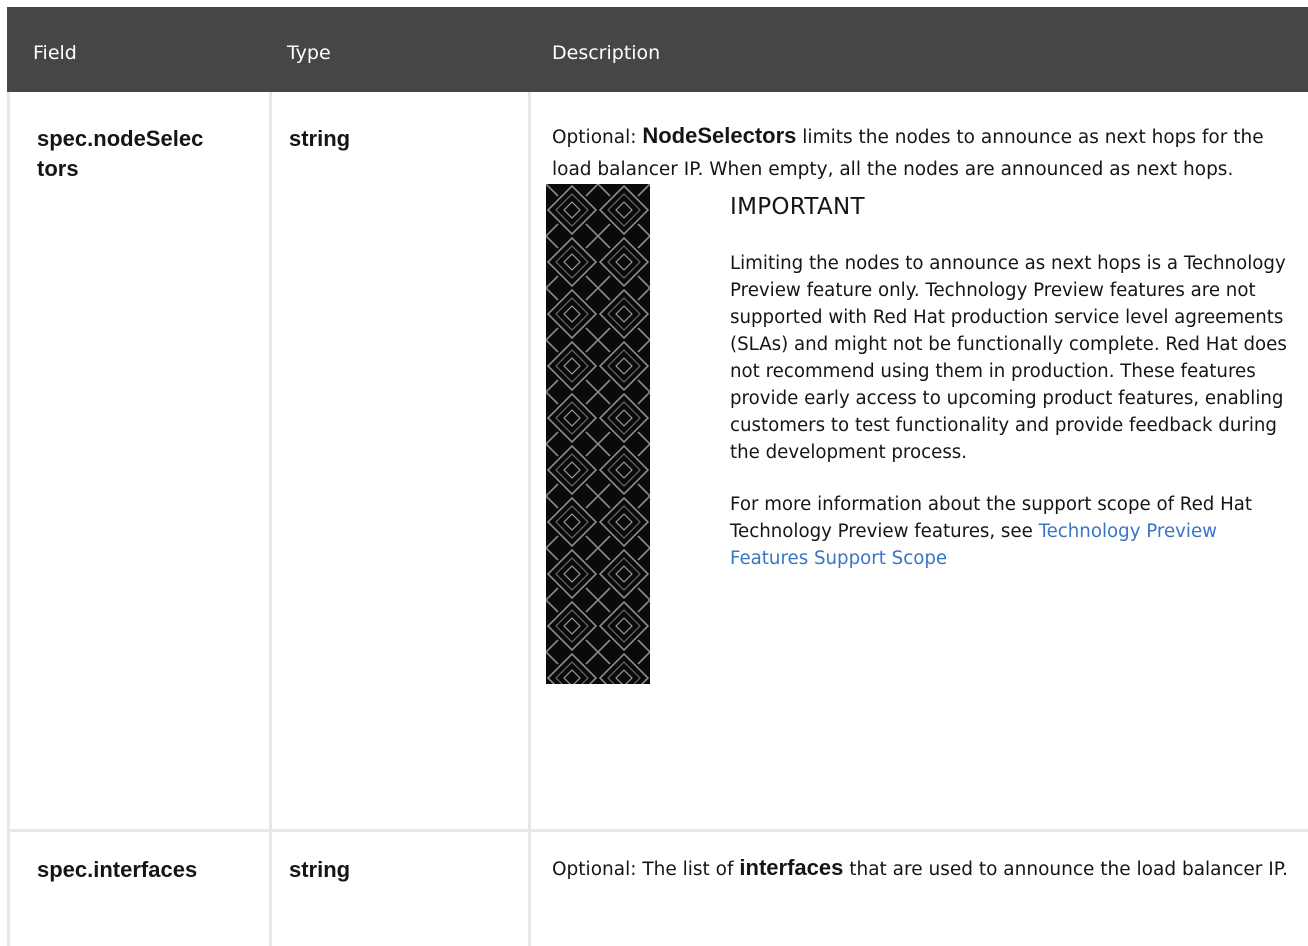 This screenshot has width=1308, height=946. What do you see at coordinates (55, 53) in the screenshot?
I see `column-header-field: Field` at bounding box center [55, 53].